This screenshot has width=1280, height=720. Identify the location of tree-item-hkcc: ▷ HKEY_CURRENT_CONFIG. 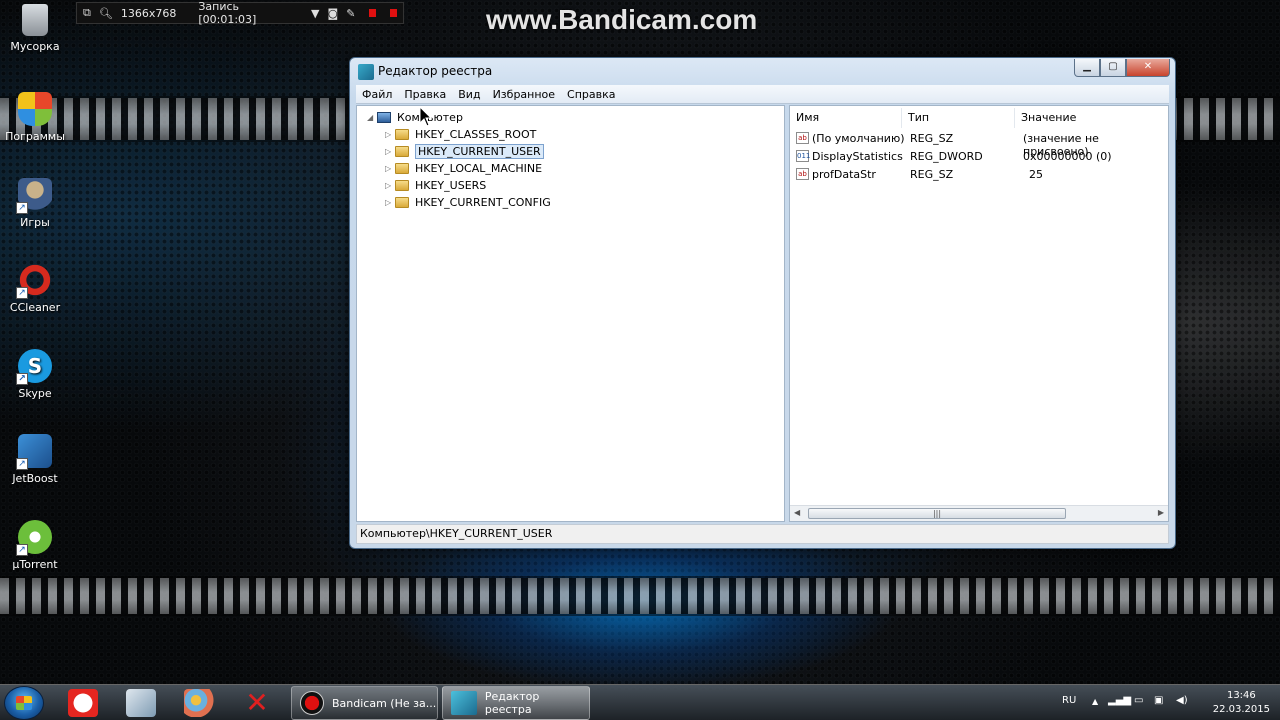
(468, 202).